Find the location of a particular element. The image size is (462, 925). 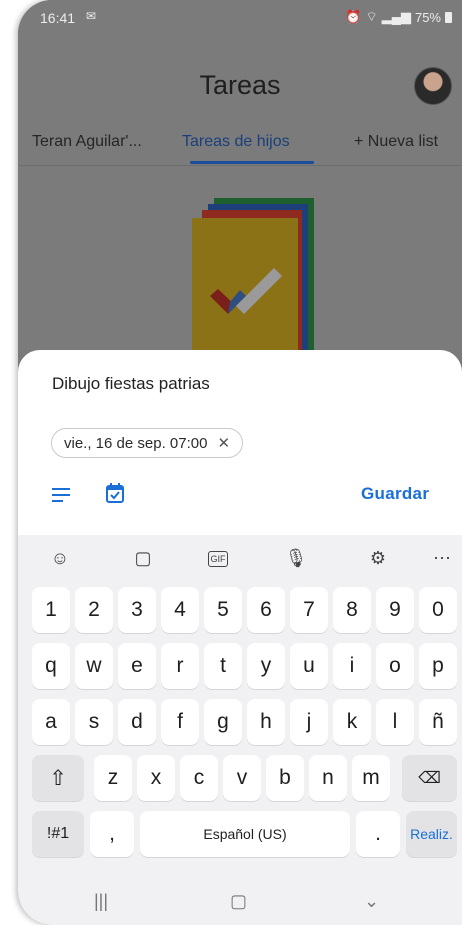

key: e is located at coordinates (137, 666).